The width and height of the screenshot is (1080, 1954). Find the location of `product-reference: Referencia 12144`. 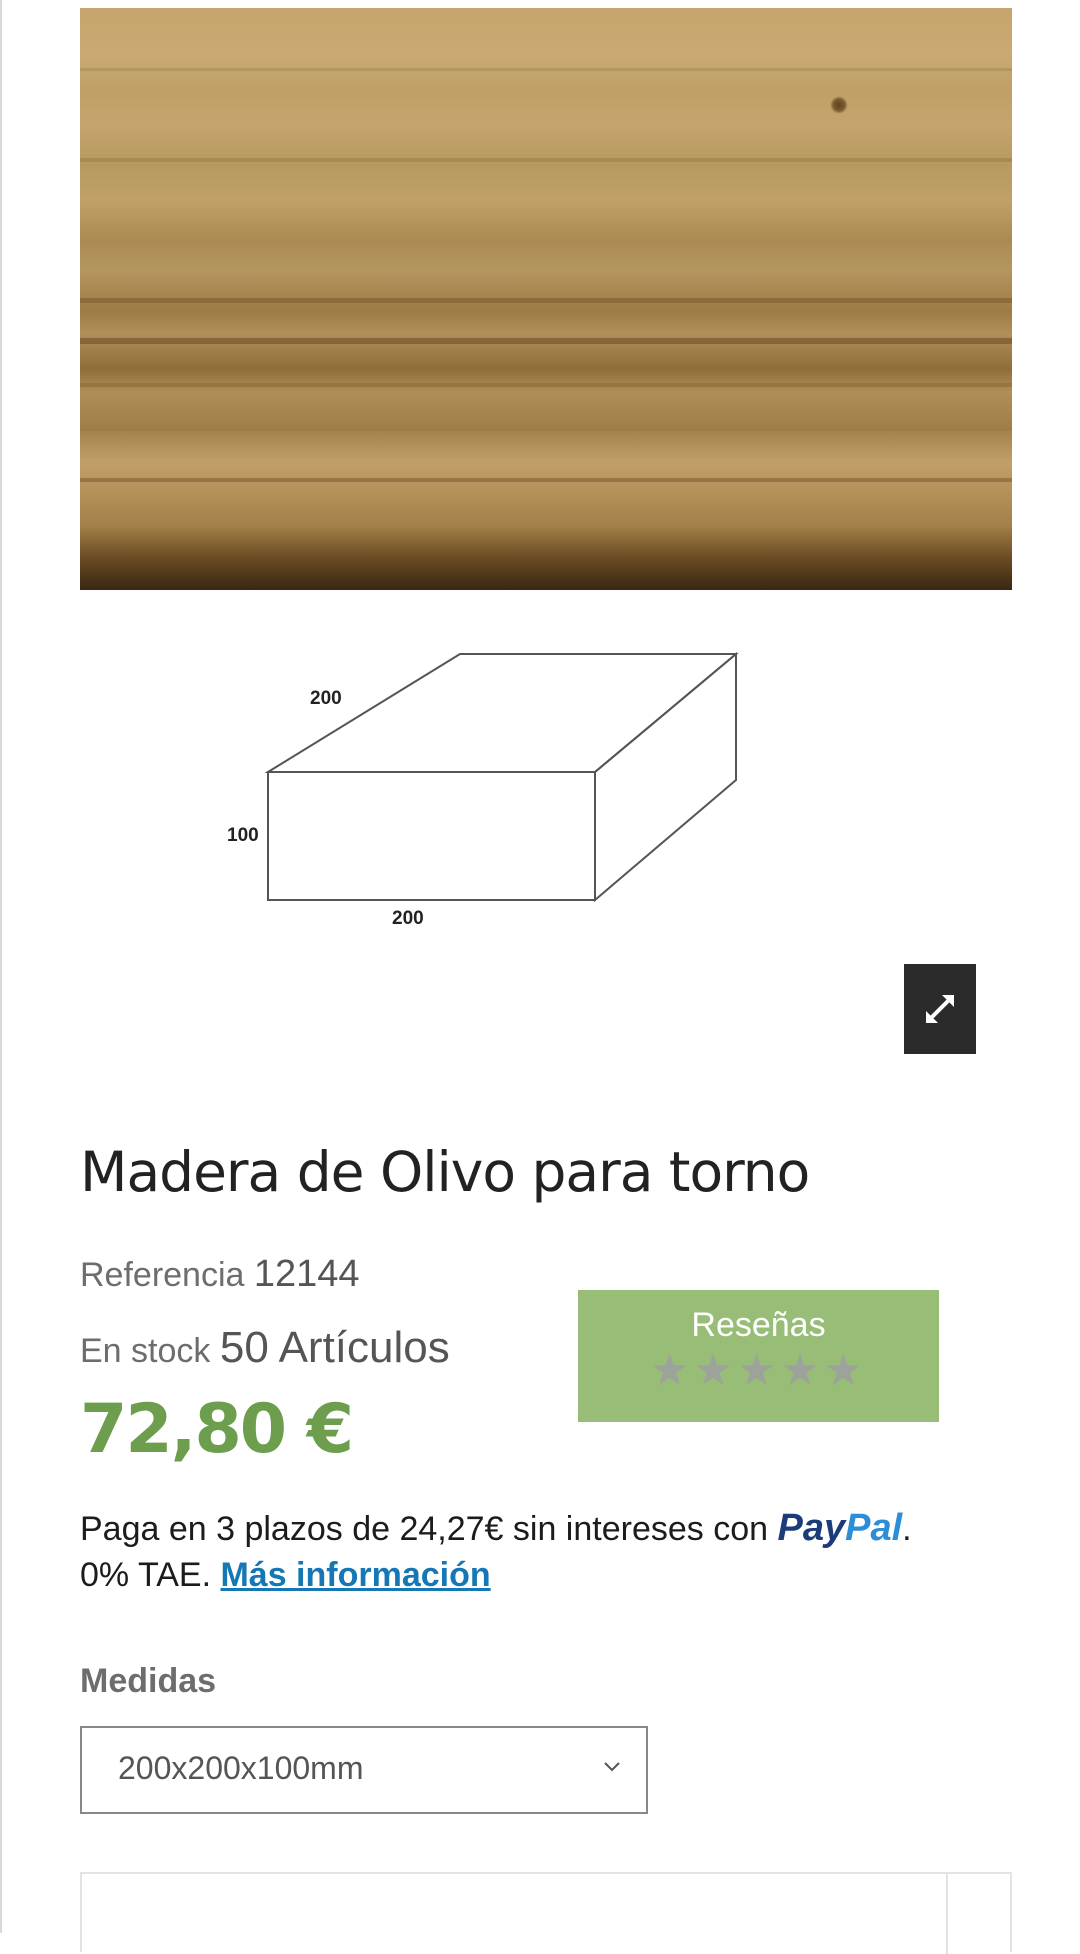

product-reference: Referencia 12144 is located at coordinates (220, 1274).